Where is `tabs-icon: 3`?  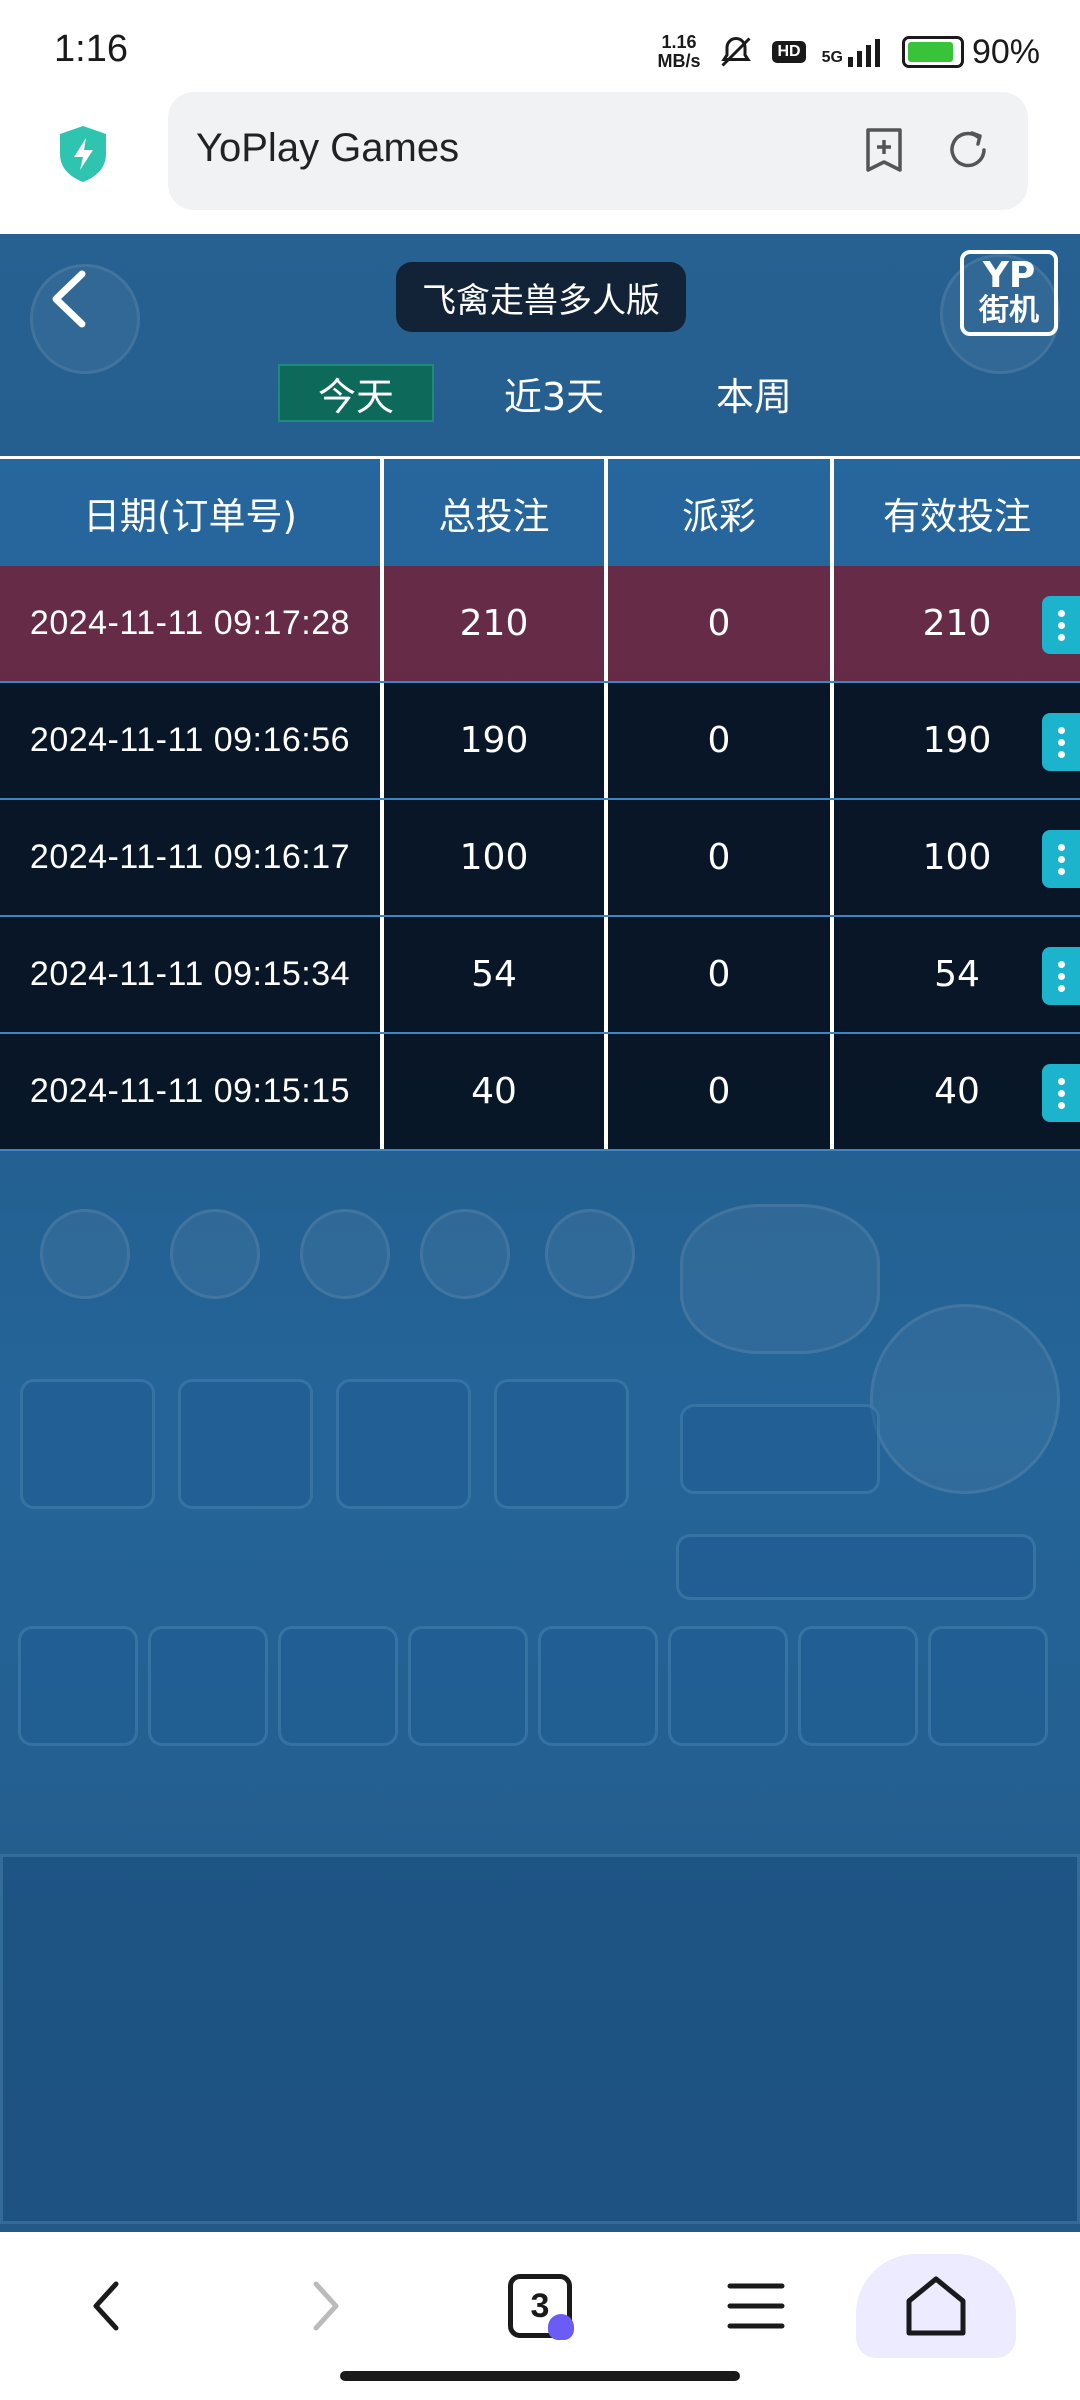
tabs-icon: 3 is located at coordinates (540, 2306).